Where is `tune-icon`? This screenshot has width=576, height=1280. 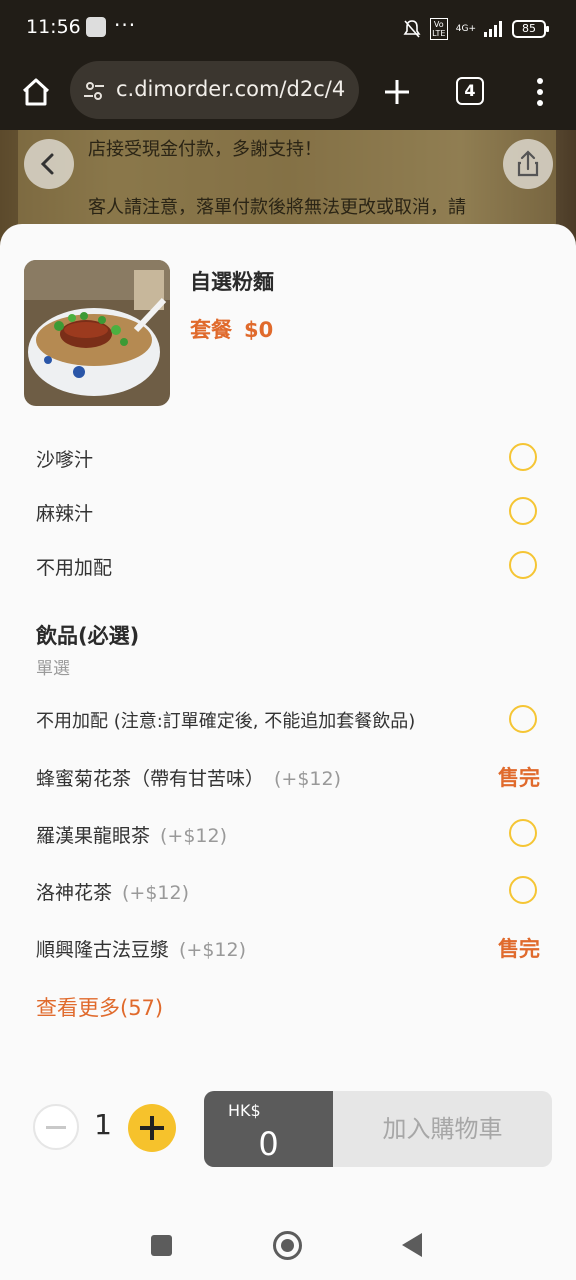
tune-icon is located at coordinates (94, 91).